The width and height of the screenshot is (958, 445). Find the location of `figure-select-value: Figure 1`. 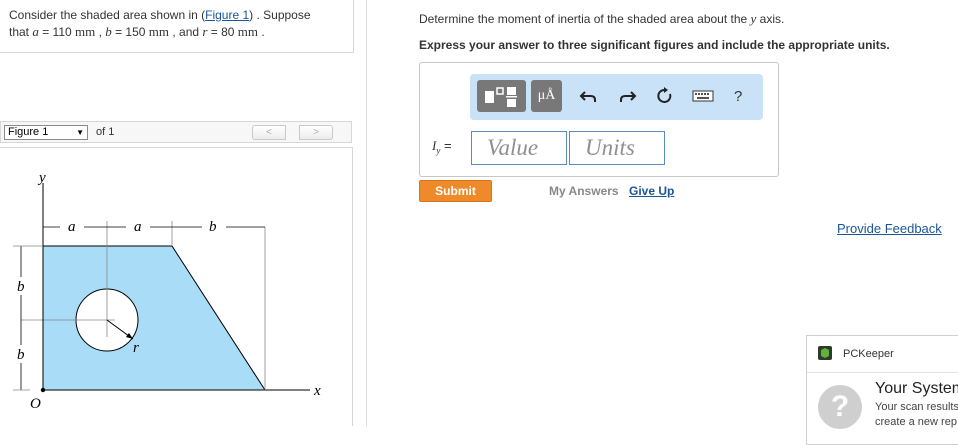

figure-select-value: Figure 1 is located at coordinates (28, 132).